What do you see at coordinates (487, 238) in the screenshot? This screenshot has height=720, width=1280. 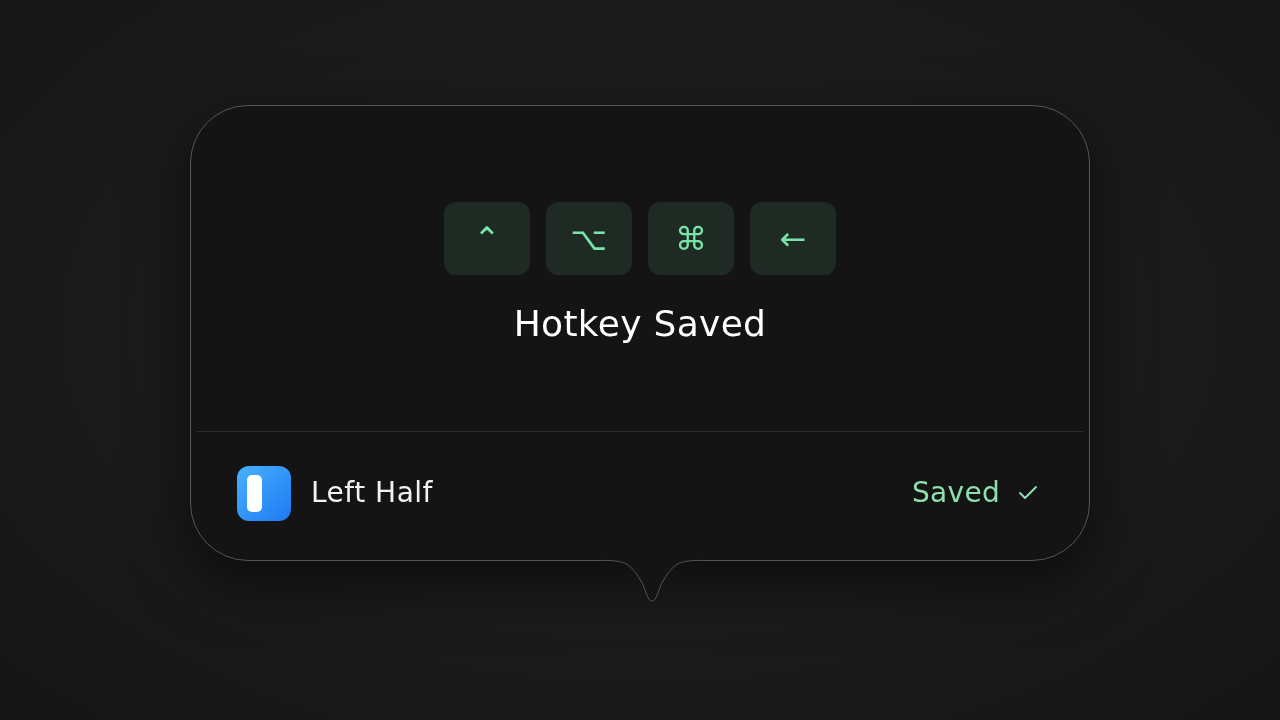 I see `keycap: ⌃` at bounding box center [487, 238].